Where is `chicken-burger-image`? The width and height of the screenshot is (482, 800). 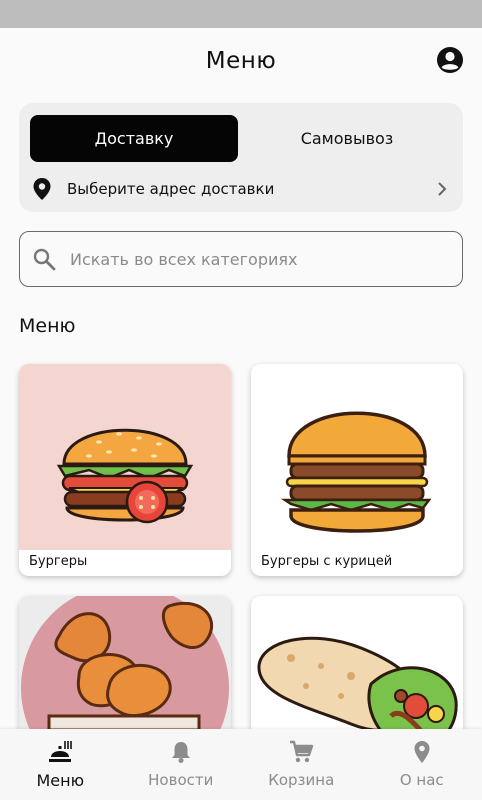 chicken-burger-image is located at coordinates (357, 457).